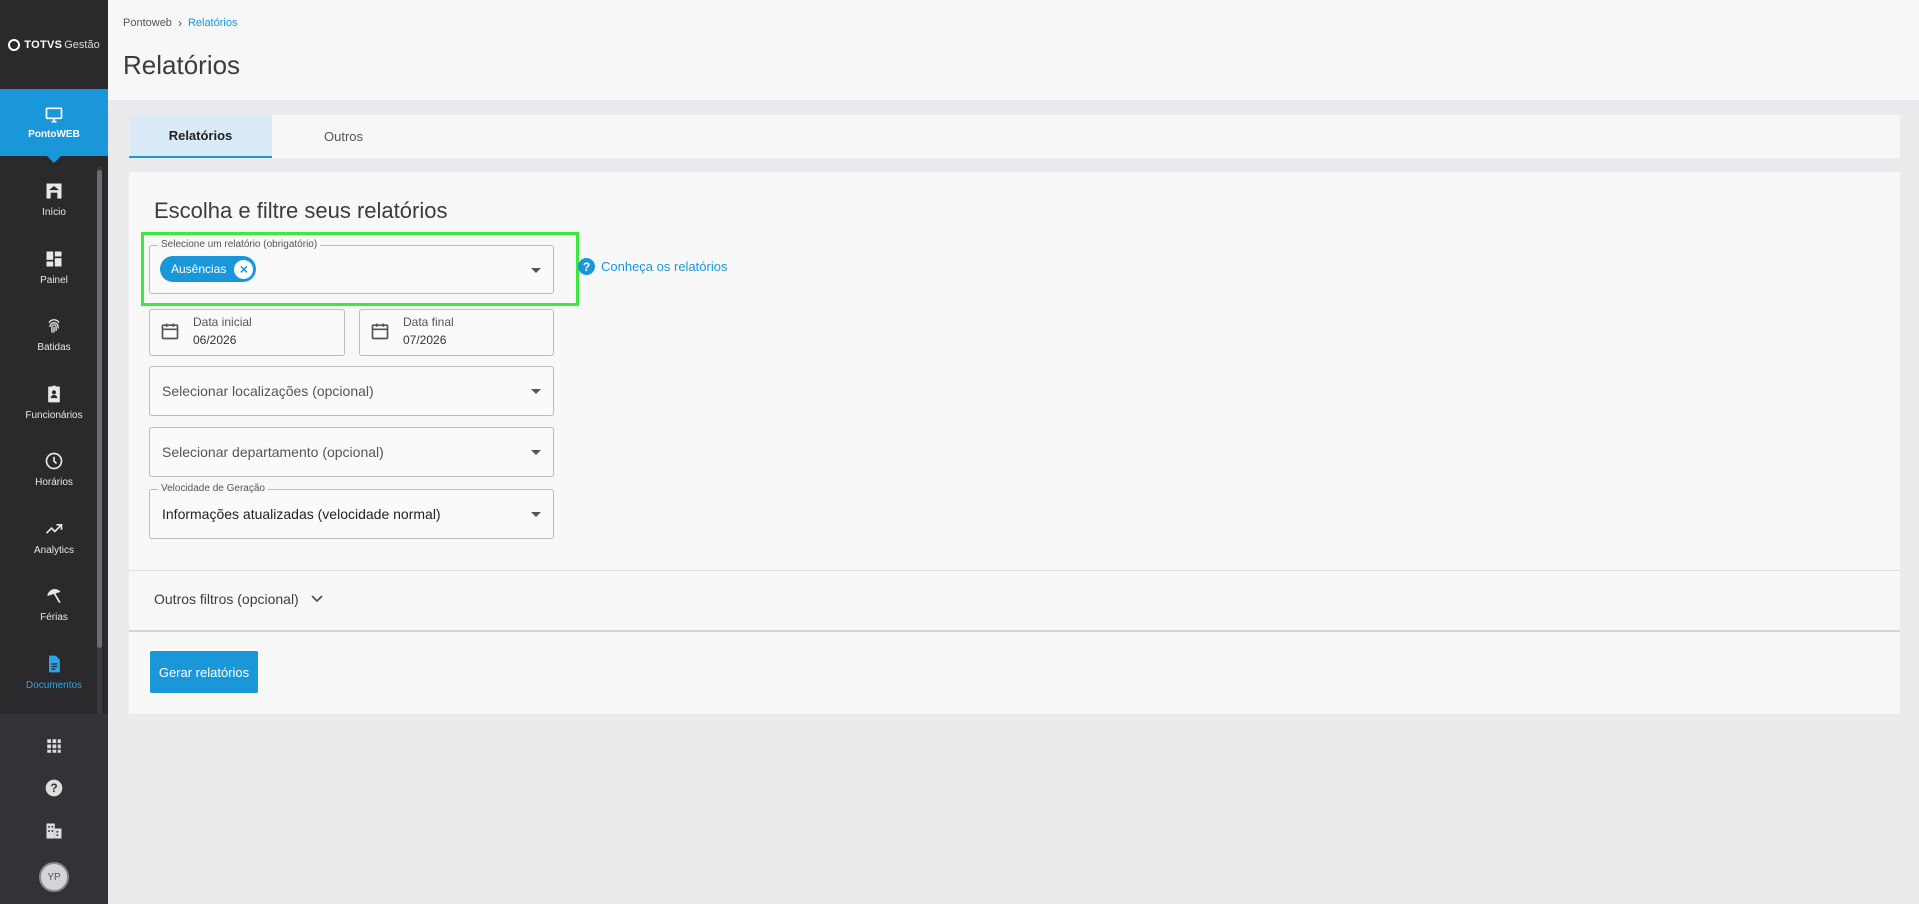  I want to click on nav-item-analytics: Analytics, so click(54, 538).